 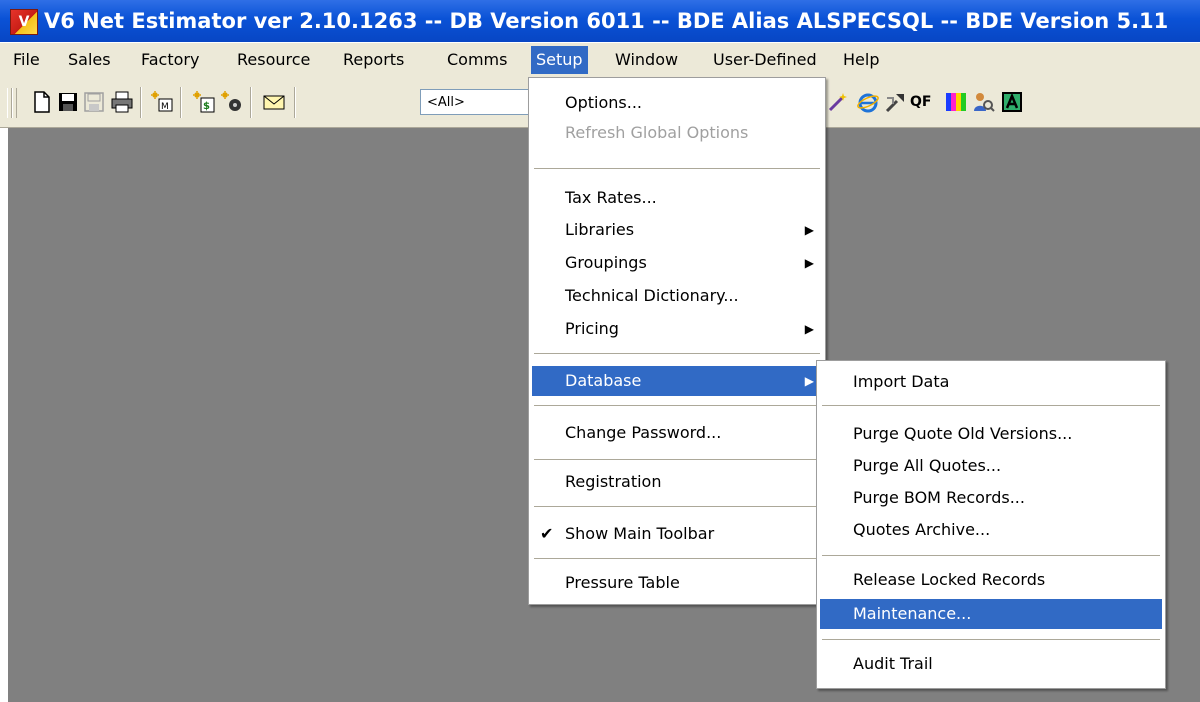 What do you see at coordinates (838, 102) in the screenshot?
I see `wand-icon` at bounding box center [838, 102].